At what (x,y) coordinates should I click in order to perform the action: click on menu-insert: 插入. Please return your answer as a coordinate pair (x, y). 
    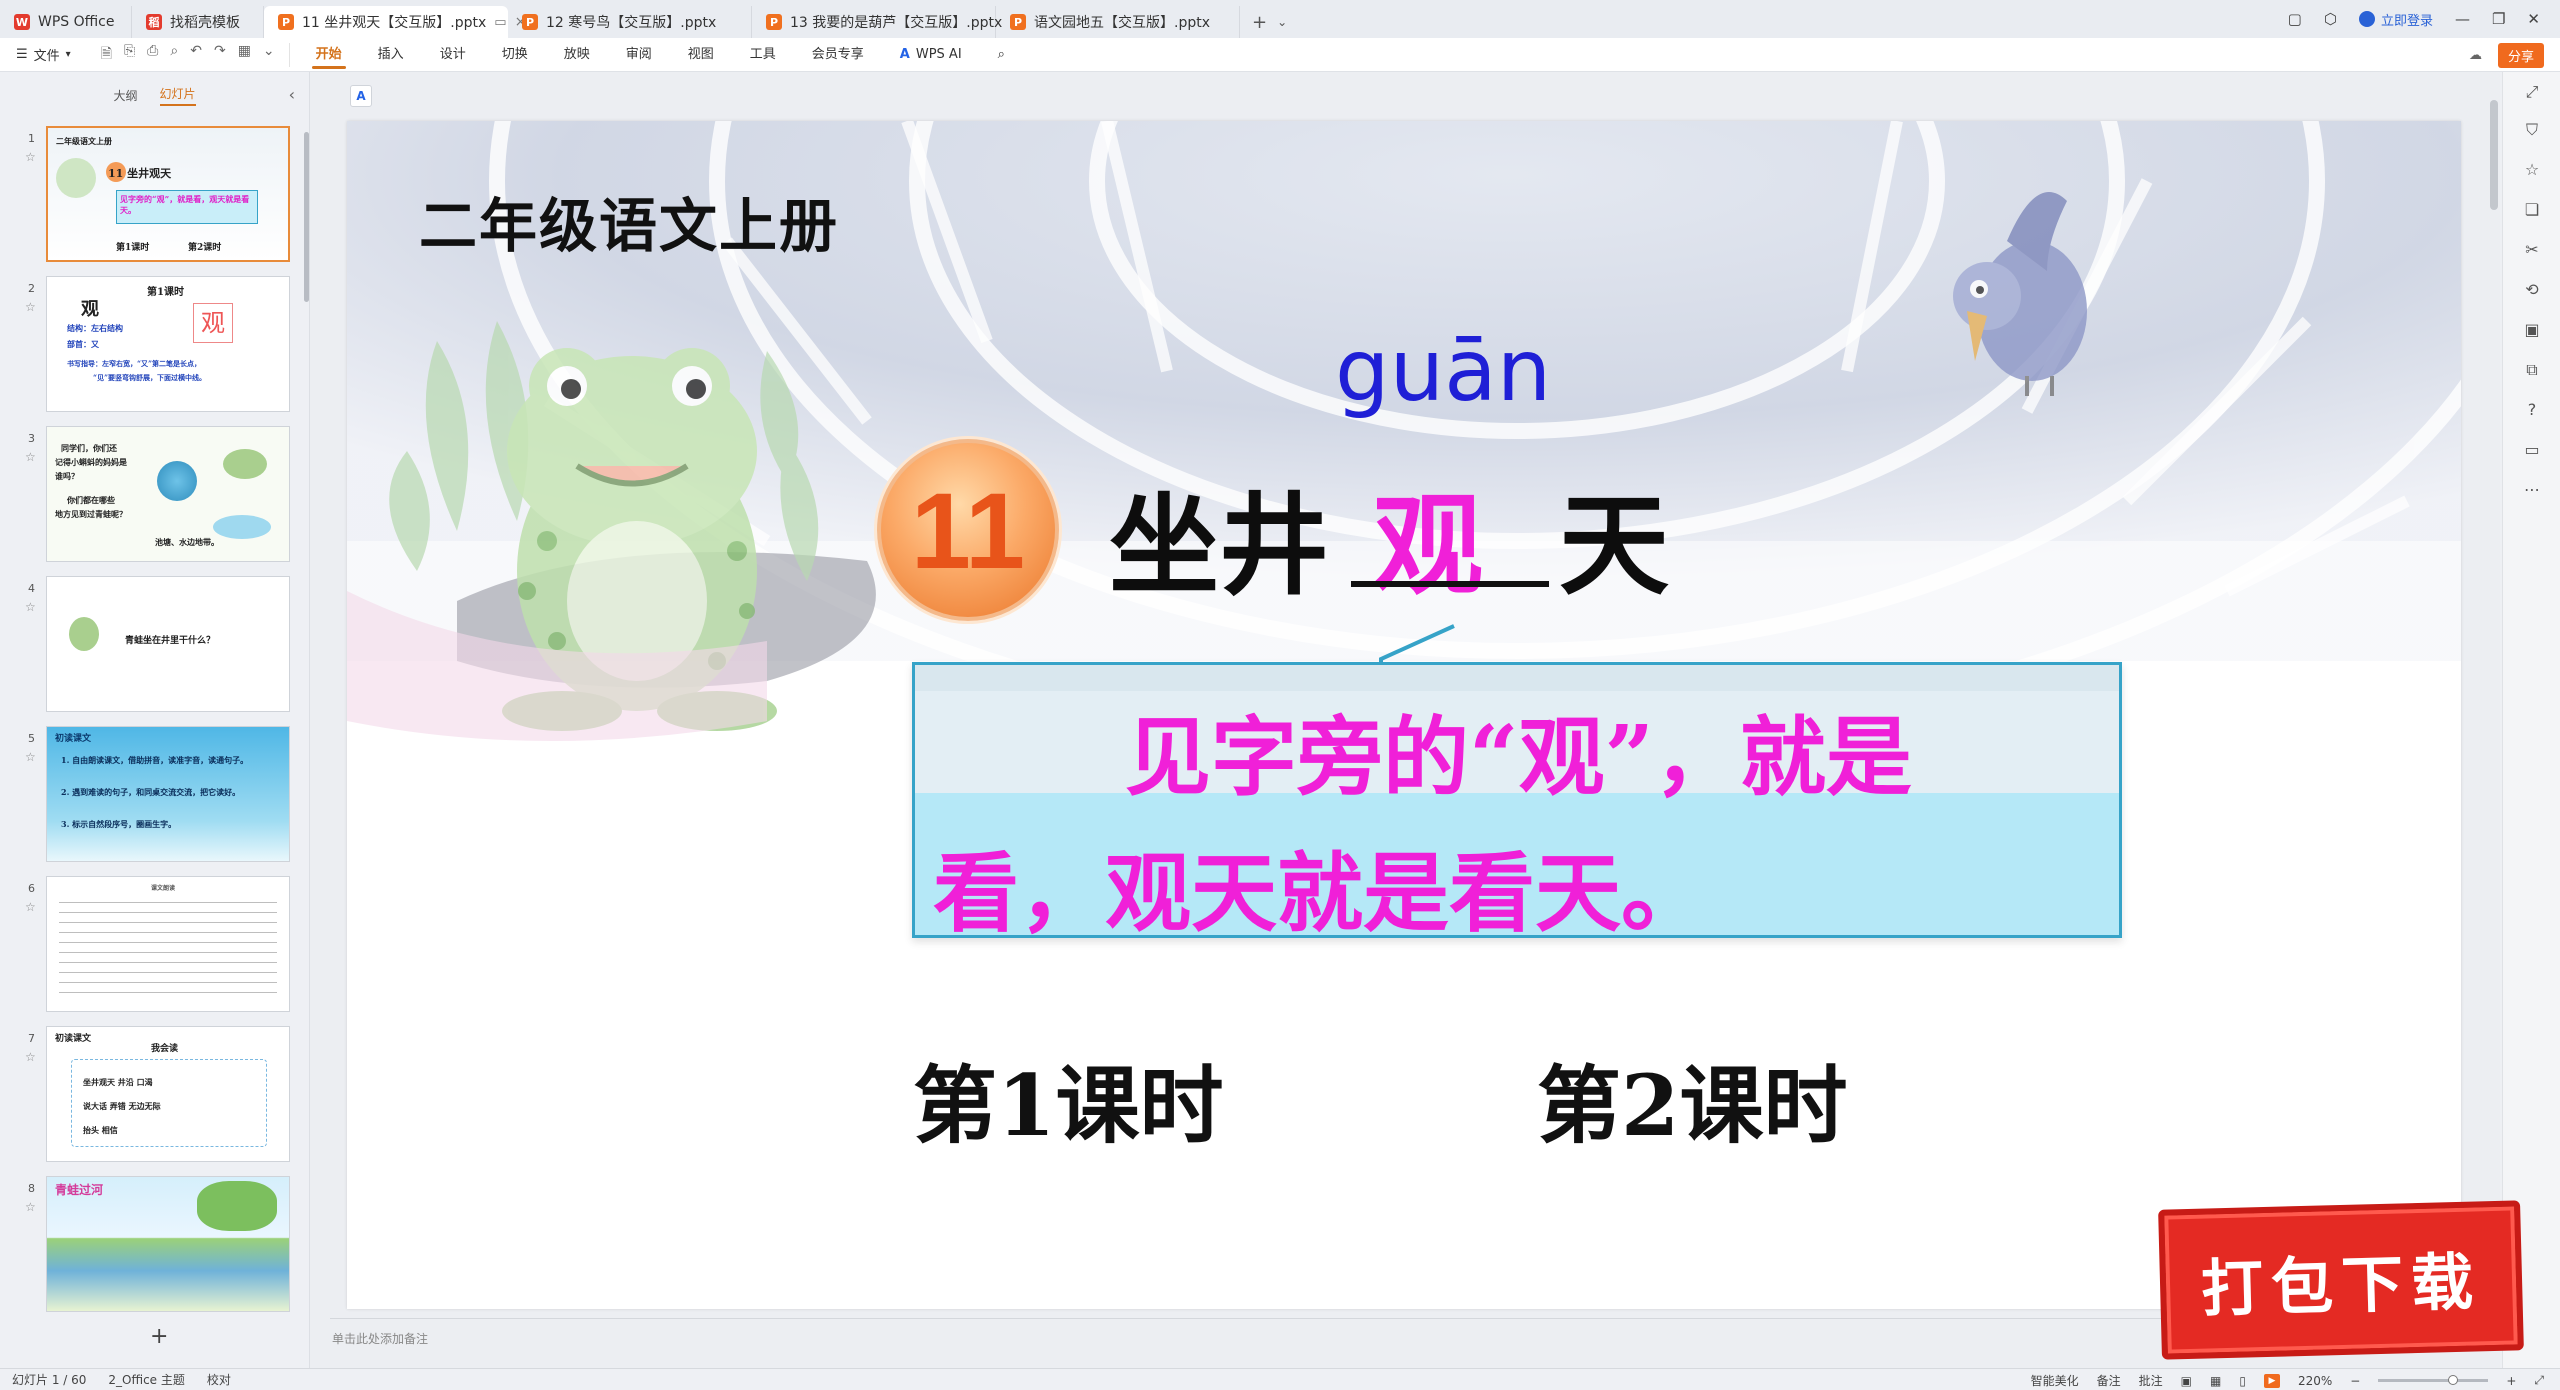
    Looking at the image, I should click on (391, 55).